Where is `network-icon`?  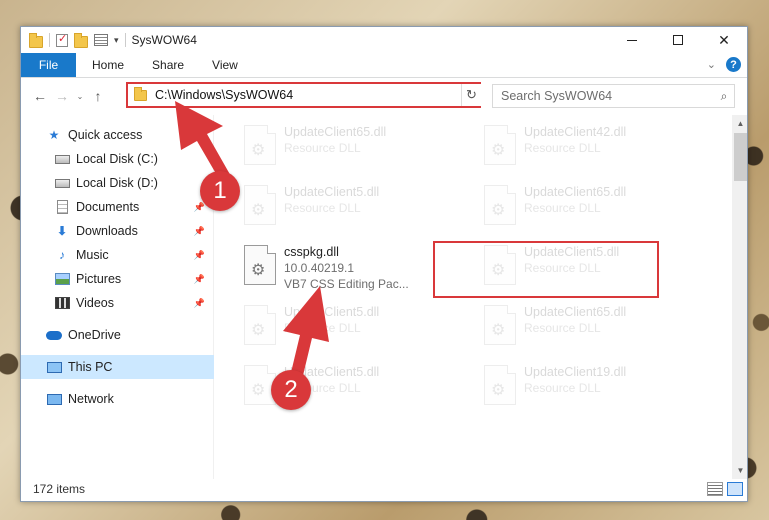
network-icon is located at coordinates (54, 399).